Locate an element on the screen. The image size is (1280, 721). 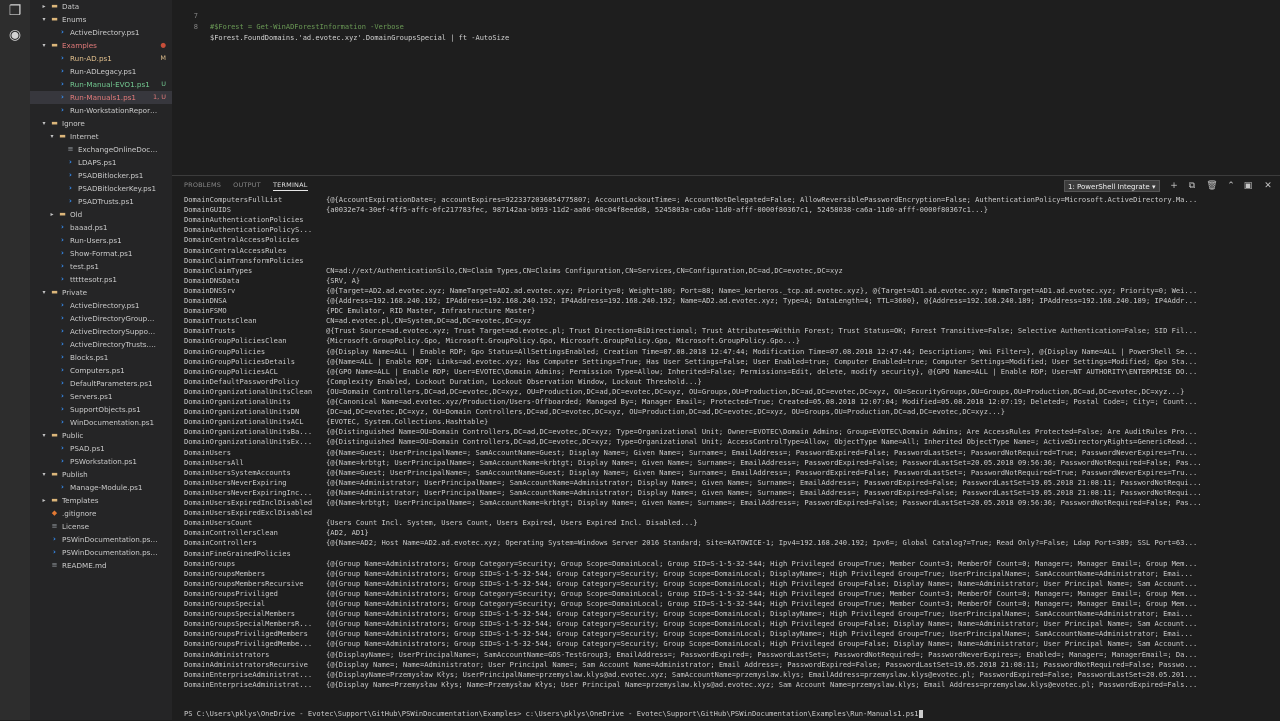
explorer-file: › Blocks.ps1 is located at coordinates (101, 357).